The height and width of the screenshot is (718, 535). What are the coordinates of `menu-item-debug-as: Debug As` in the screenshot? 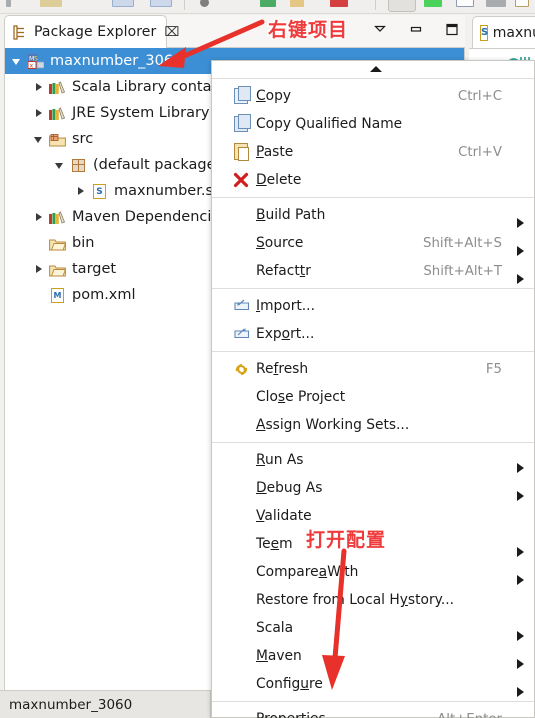 It's located at (373, 488).